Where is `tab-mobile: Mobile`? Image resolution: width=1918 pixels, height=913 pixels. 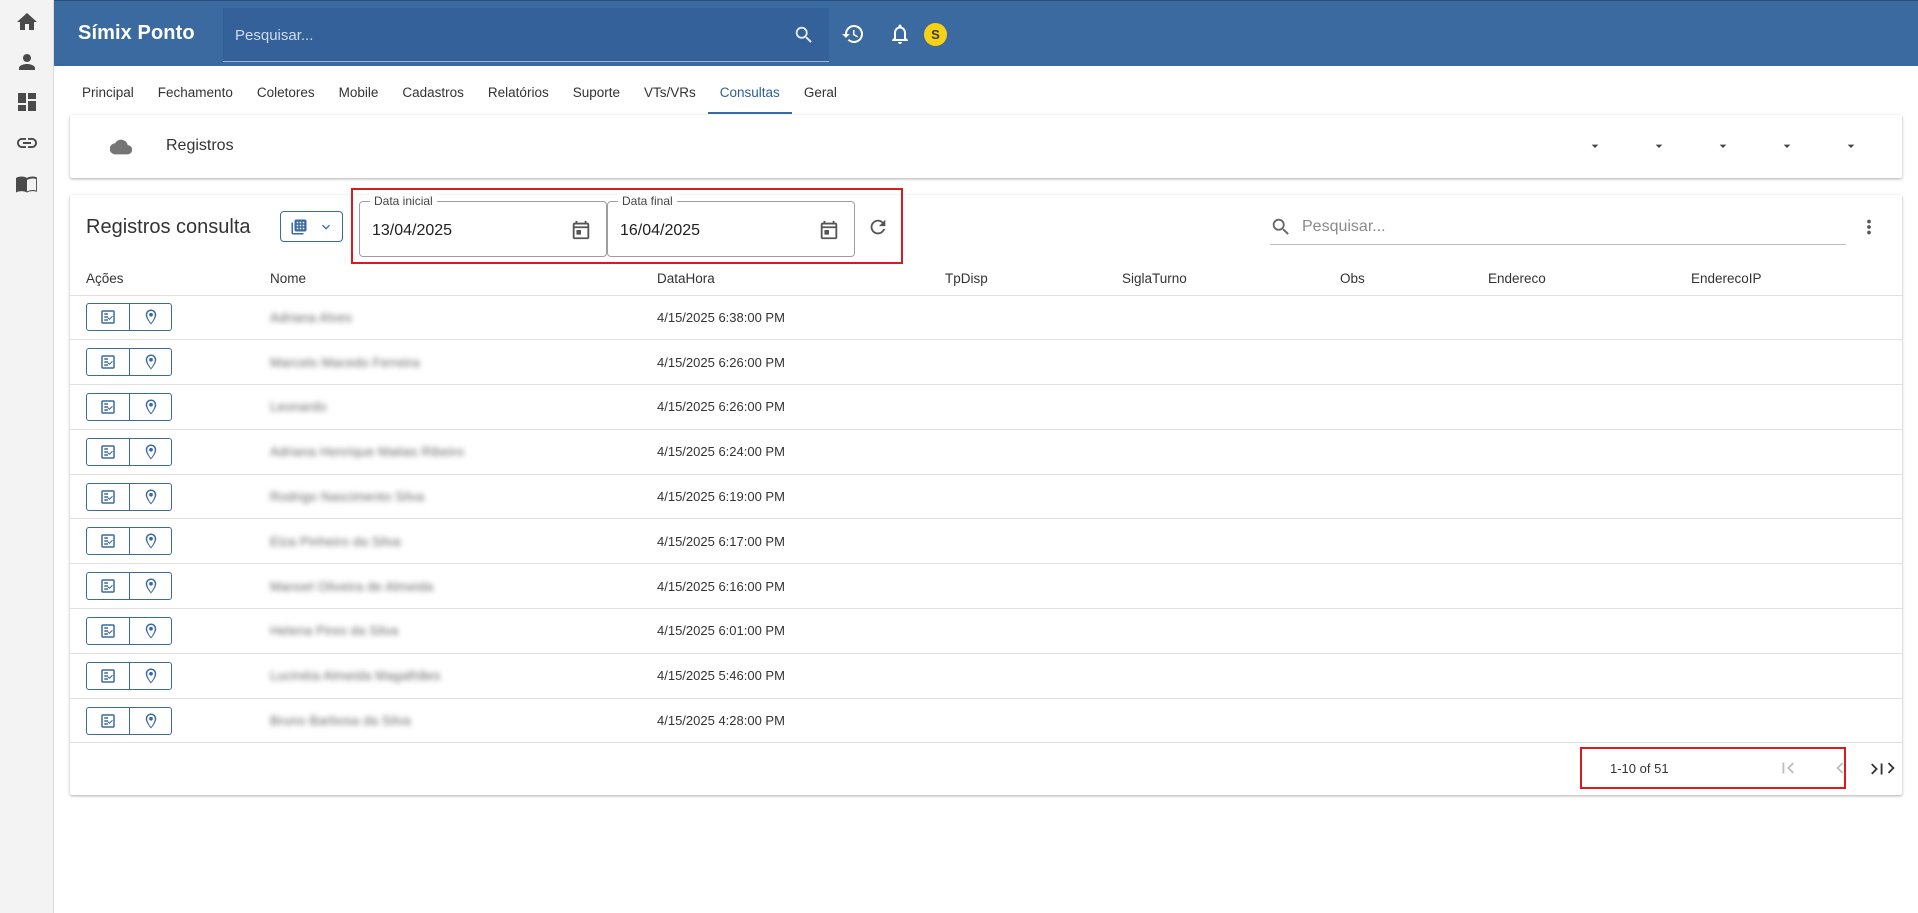 tab-mobile: Mobile is located at coordinates (359, 93).